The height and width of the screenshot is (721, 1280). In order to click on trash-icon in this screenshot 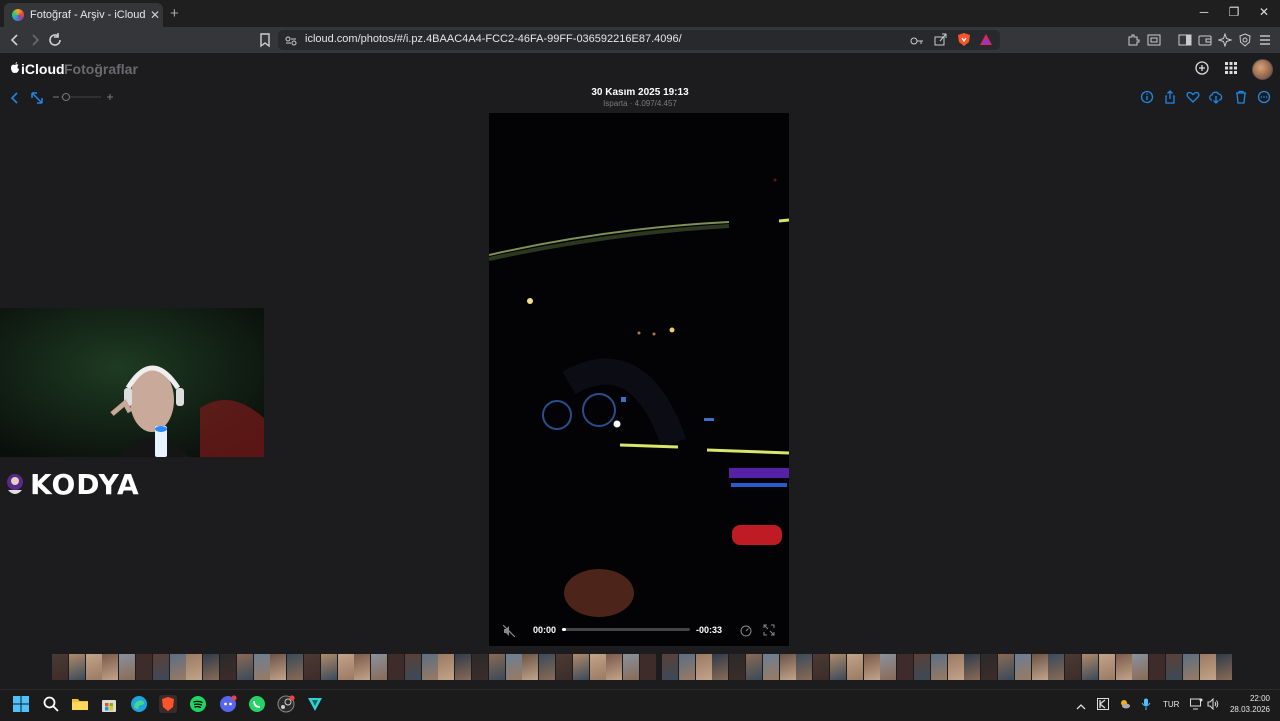, I will do `click(1241, 98)`.